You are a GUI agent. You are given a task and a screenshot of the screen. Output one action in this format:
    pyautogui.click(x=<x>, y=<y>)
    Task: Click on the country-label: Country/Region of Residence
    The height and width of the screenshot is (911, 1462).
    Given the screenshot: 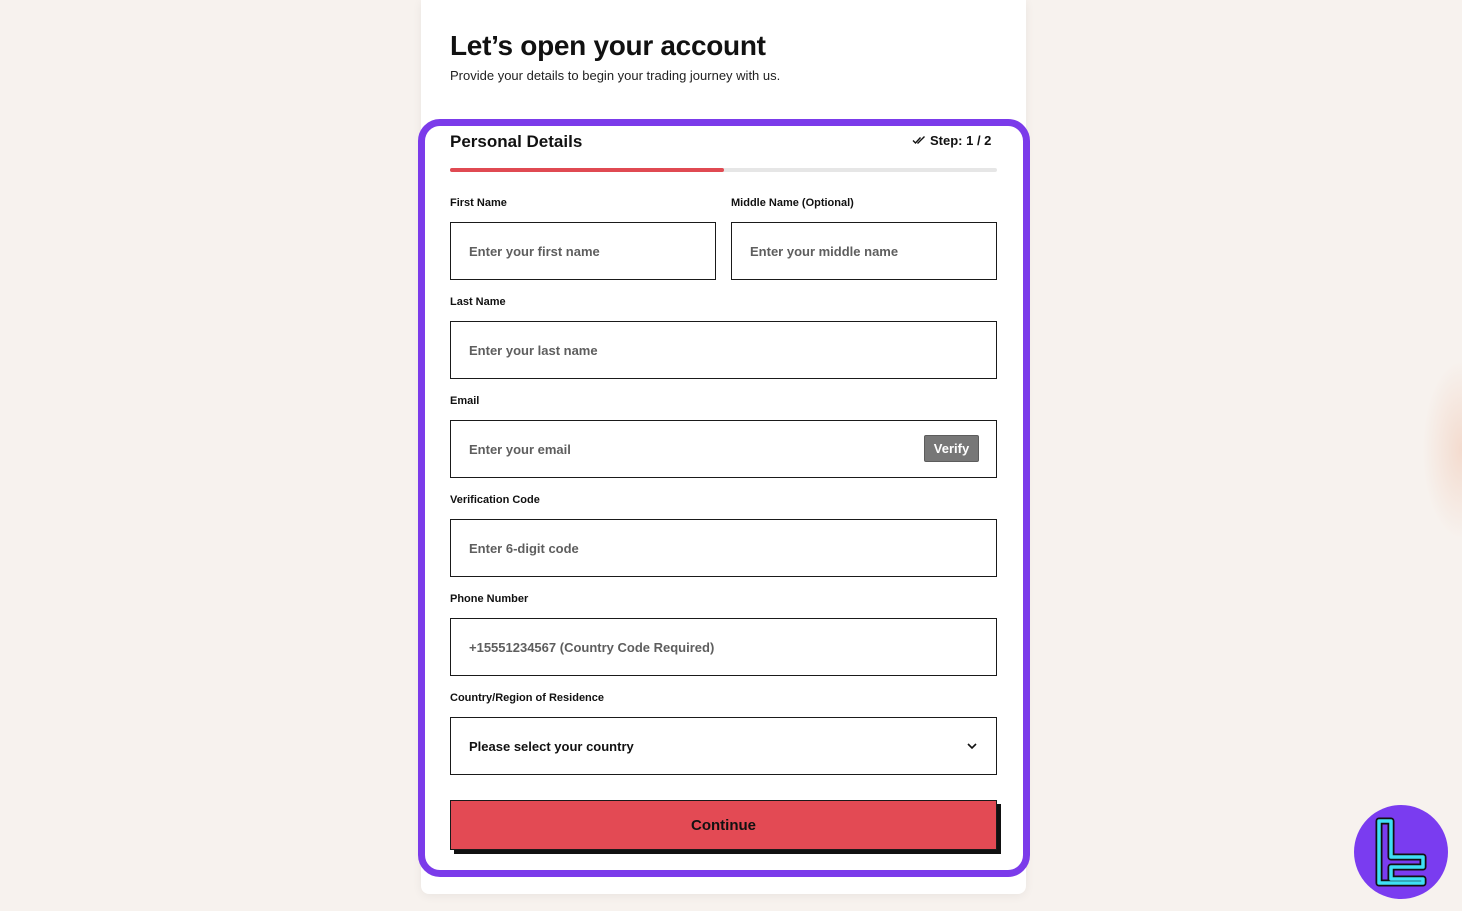 What is the action you would take?
    pyautogui.click(x=527, y=698)
    